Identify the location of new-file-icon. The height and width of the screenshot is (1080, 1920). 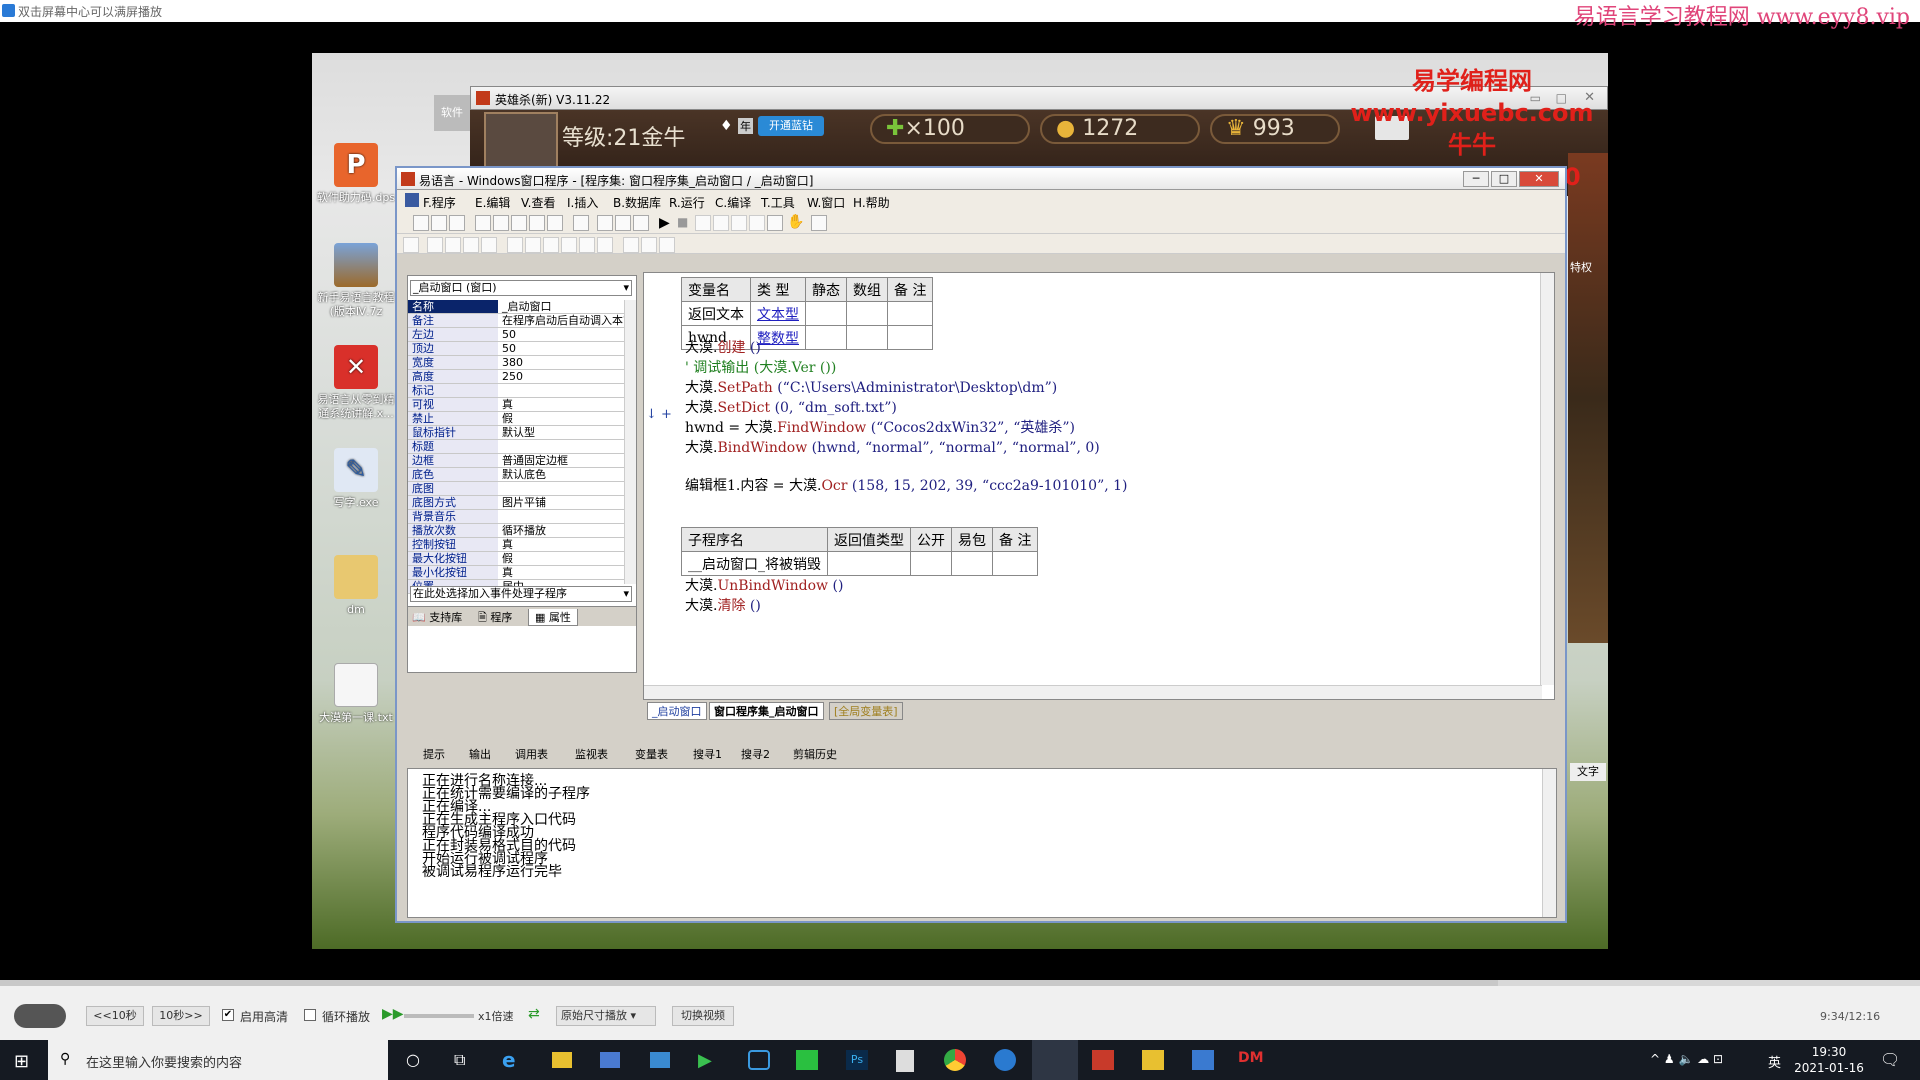
(421, 223).